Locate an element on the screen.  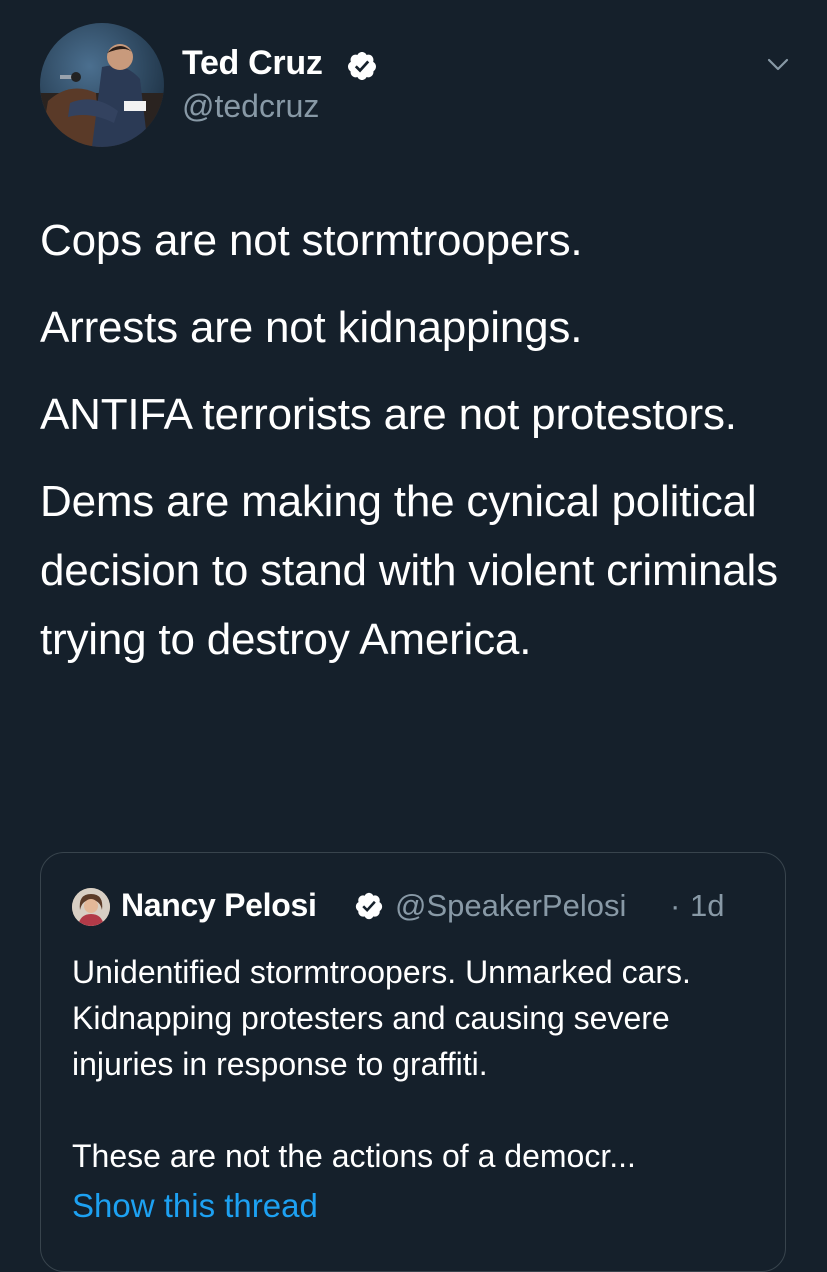
tweet-paragraph: Cops are not stormtroopers. is located at coordinates (311, 240).